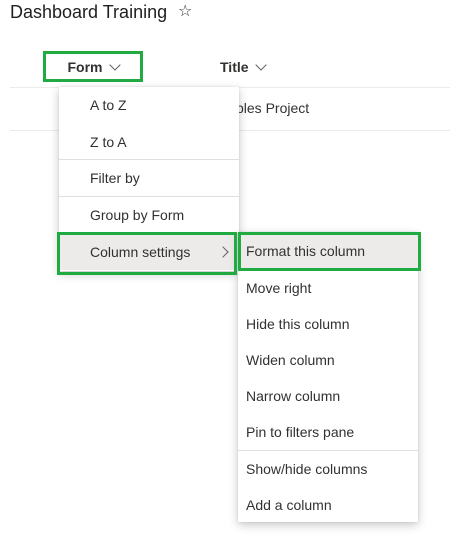 The height and width of the screenshot is (553, 450). I want to click on column-header-title: Title, so click(260, 67).